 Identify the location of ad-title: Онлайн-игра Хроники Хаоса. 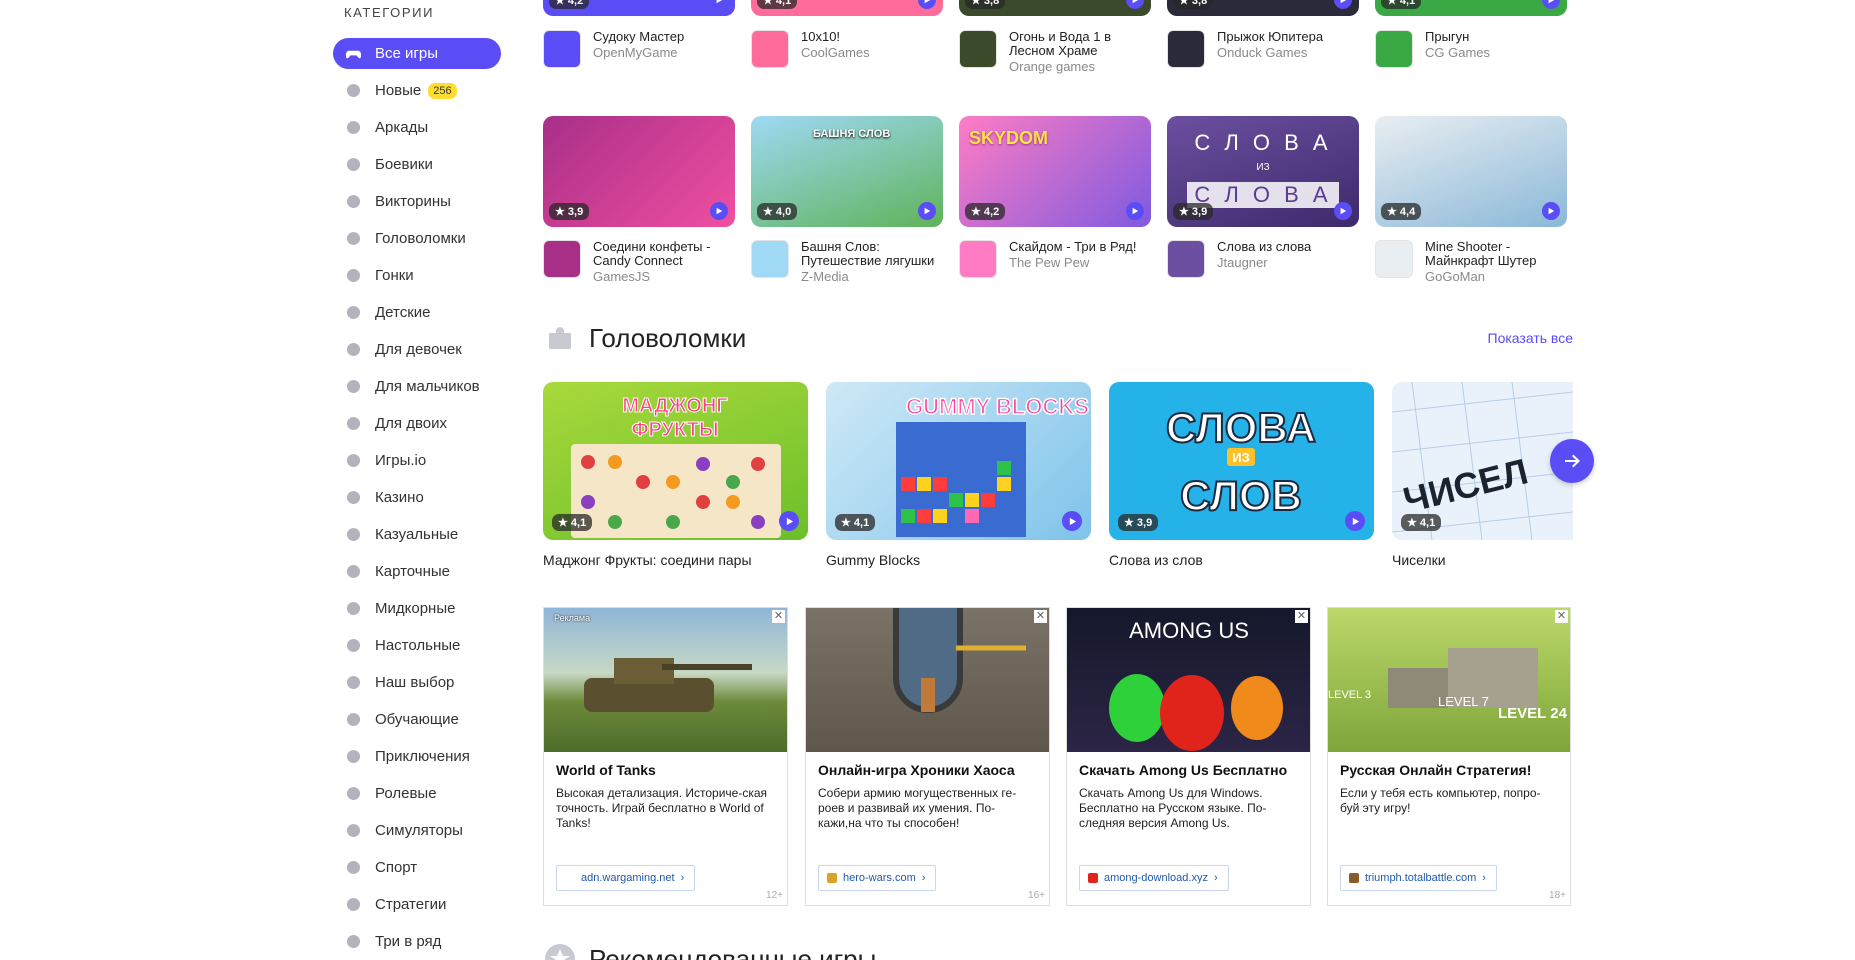
(927, 770).